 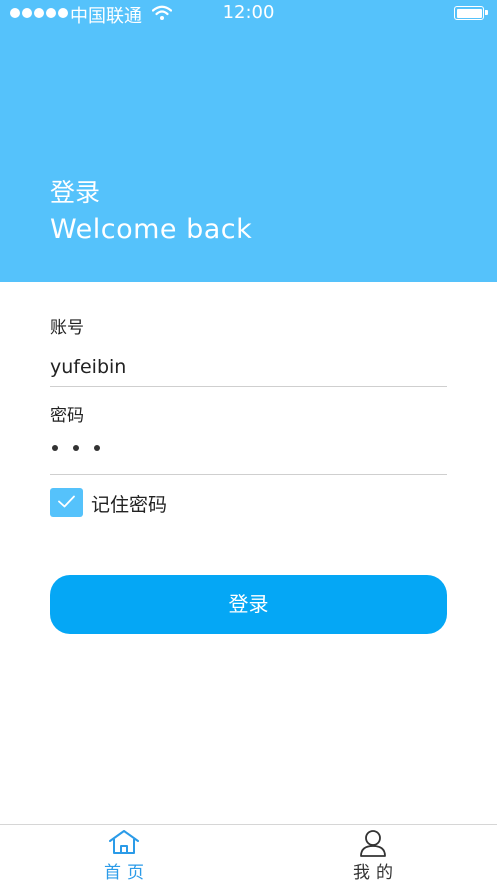 I want to click on battery-icon, so click(x=471, y=13).